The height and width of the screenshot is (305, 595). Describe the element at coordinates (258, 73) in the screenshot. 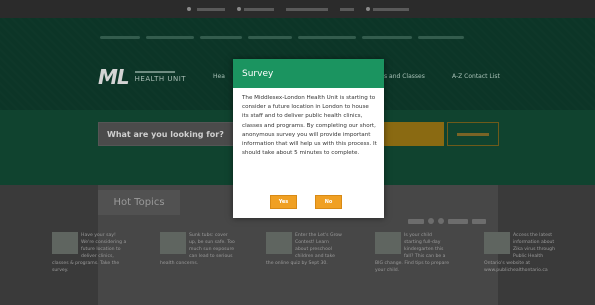

I see `modal-title: Survey` at that location.